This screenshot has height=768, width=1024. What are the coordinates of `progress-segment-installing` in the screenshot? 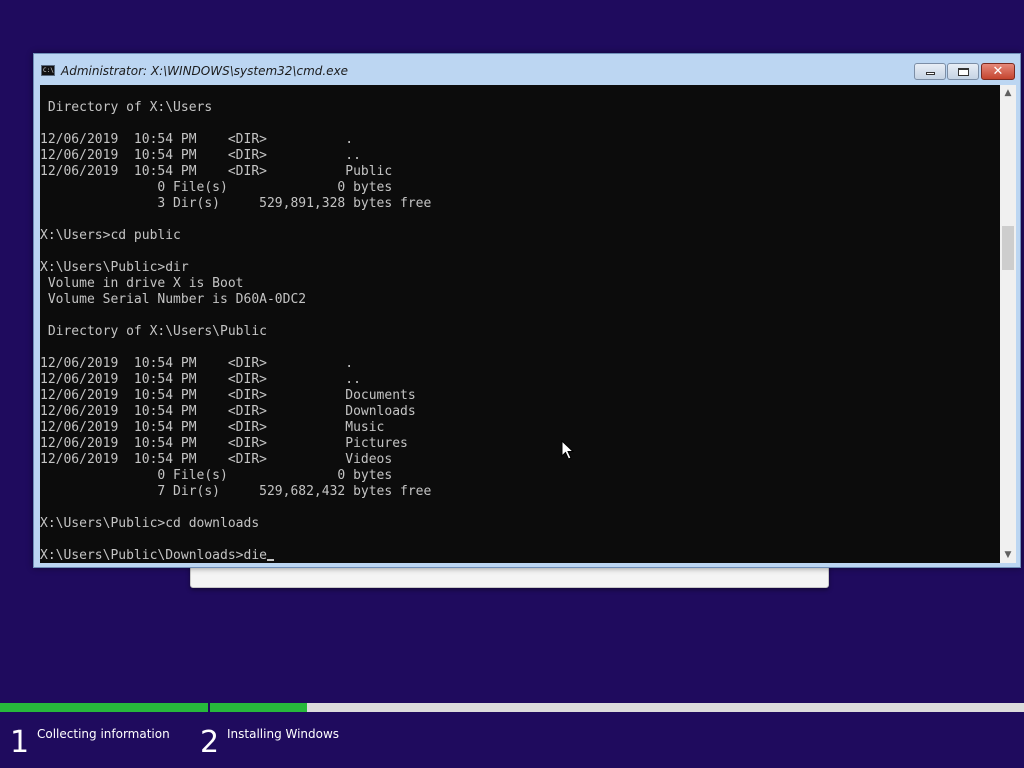 It's located at (258, 707).